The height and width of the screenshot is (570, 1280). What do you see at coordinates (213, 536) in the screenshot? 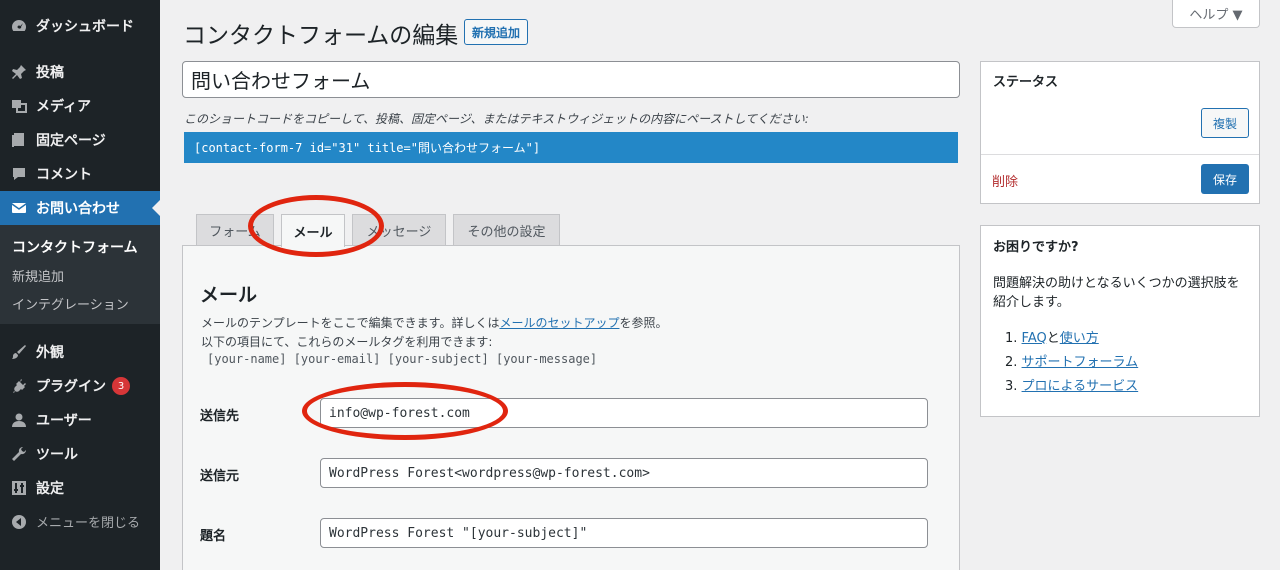
I see `subject-label: 題名` at bounding box center [213, 536].